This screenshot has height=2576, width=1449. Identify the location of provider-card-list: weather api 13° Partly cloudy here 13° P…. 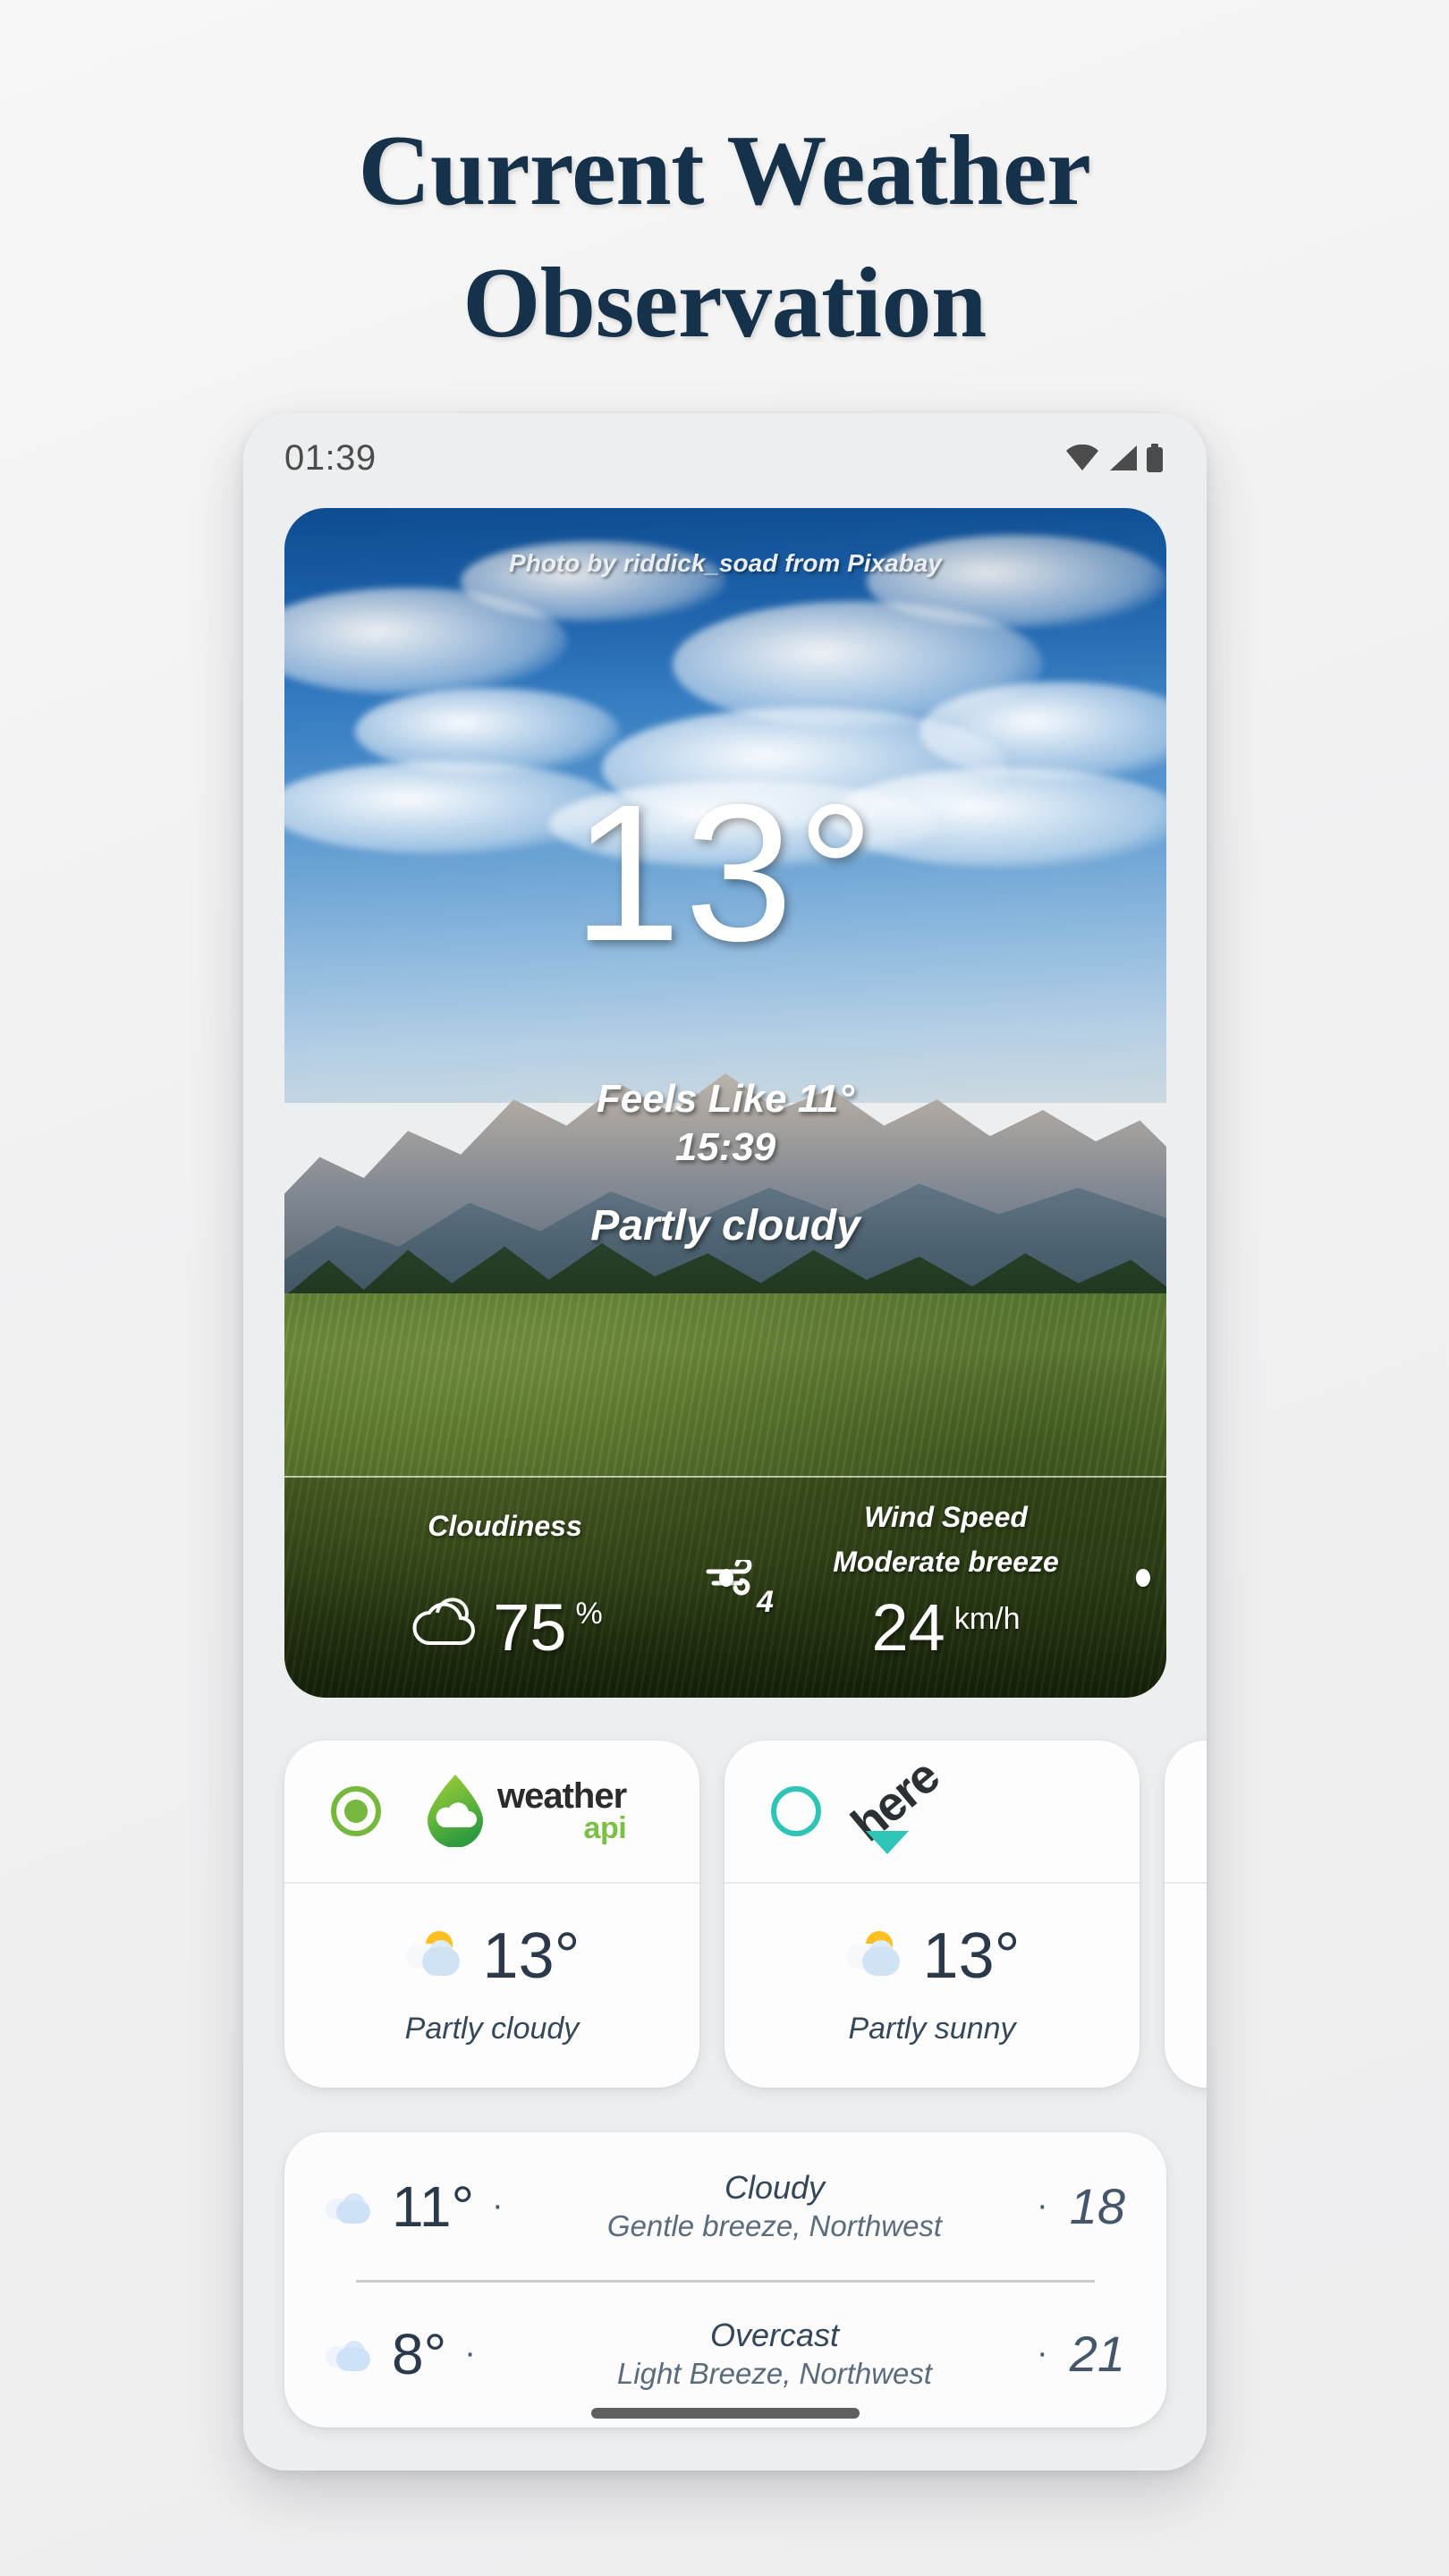
(745, 1914).